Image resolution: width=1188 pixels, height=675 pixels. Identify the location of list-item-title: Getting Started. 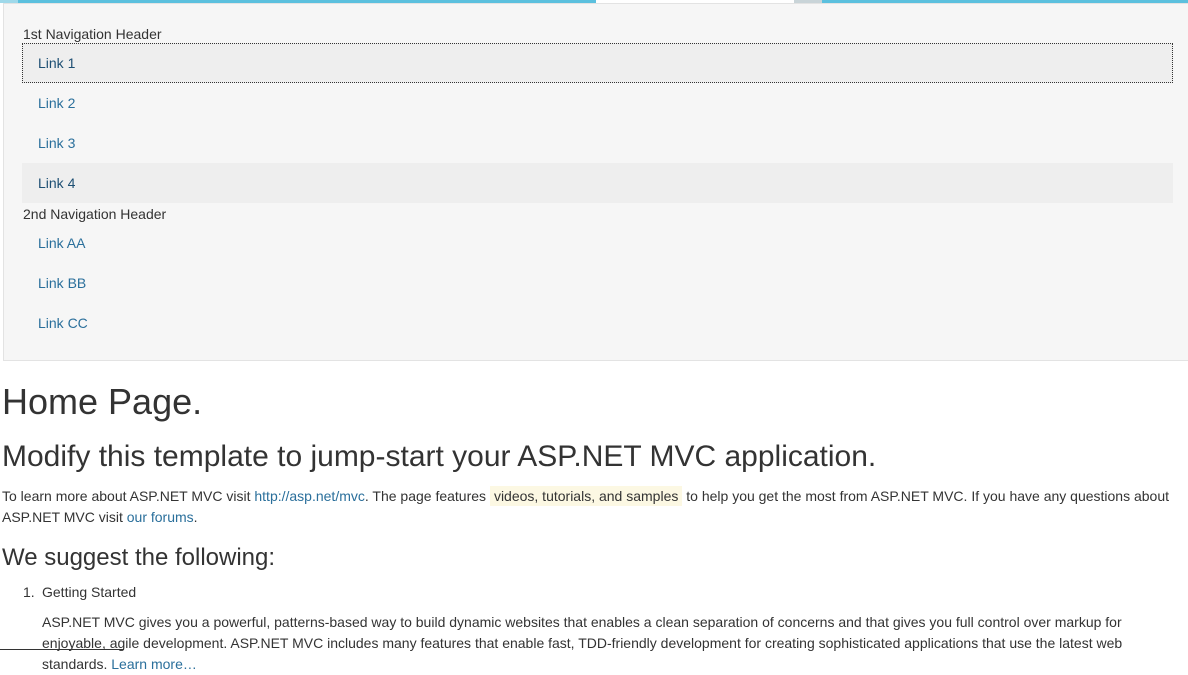
(89, 592).